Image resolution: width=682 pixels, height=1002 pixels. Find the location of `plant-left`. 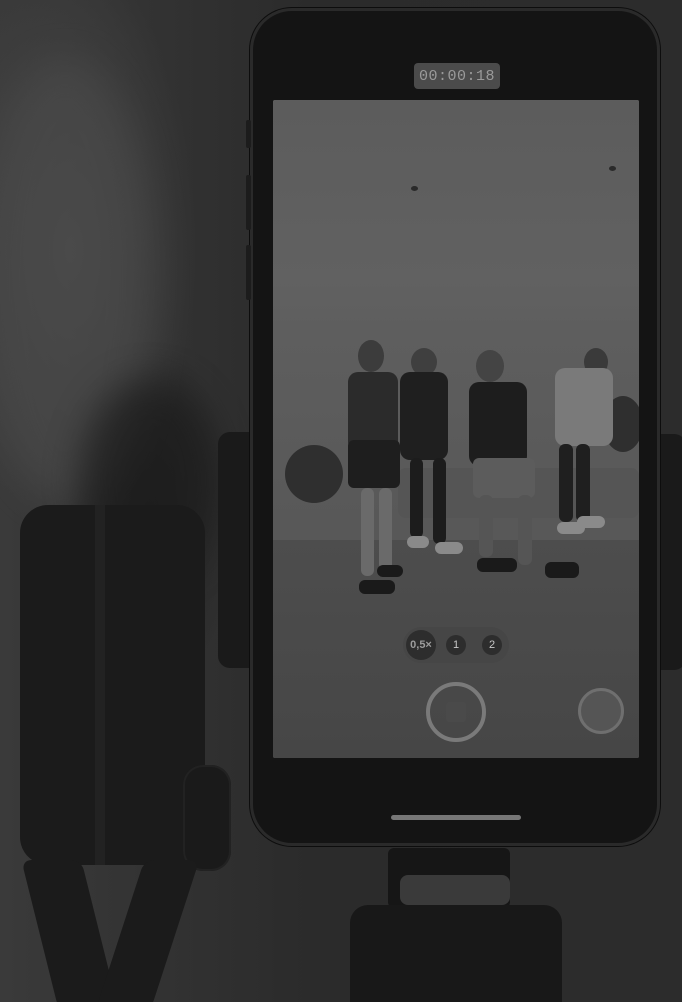

plant-left is located at coordinates (314, 474).